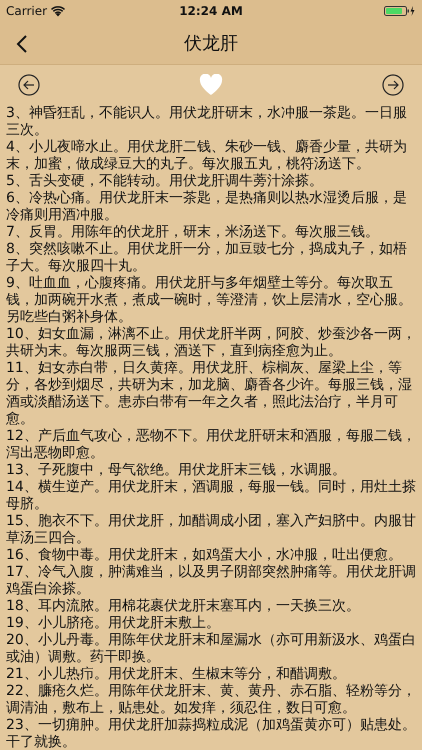 Image resolution: width=422 pixels, height=750 pixels. What do you see at coordinates (207, 156) in the screenshot?
I see `remedy-paragraph: 4、小儿夜啼水止。用伏龙肝二钱、朱砂一钱、麝香少量，共研为末，加蜜，做成绿豆大的丸子。每次服五丸，桃符汤送下。` at bounding box center [207, 156].